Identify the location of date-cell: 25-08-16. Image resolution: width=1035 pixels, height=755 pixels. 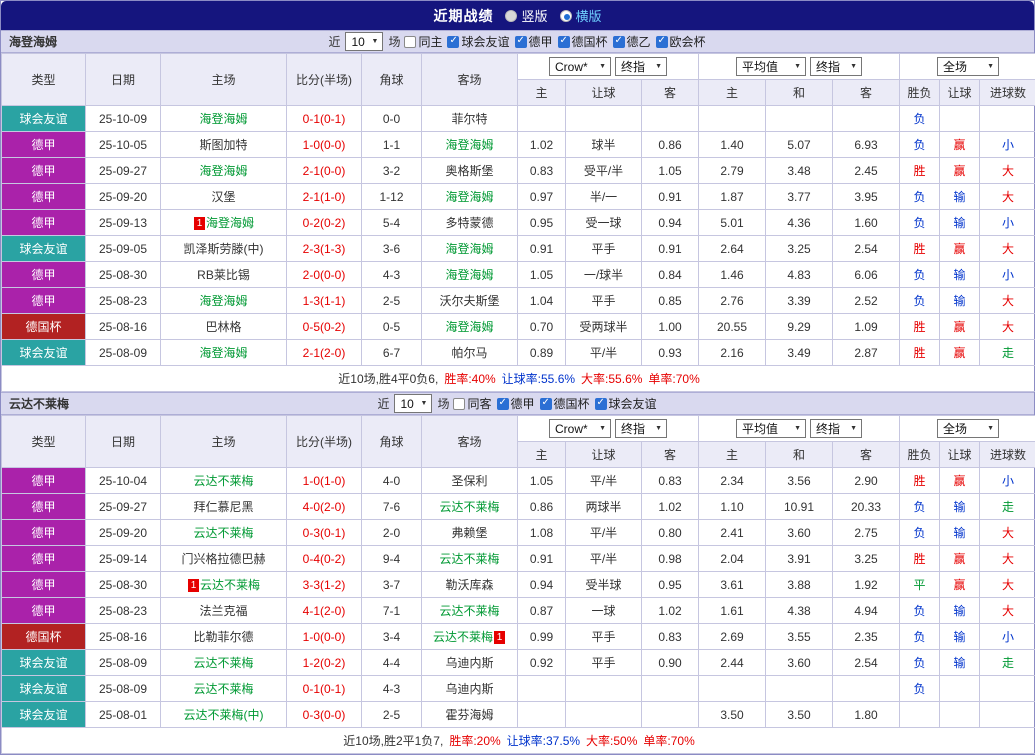
(123, 637).